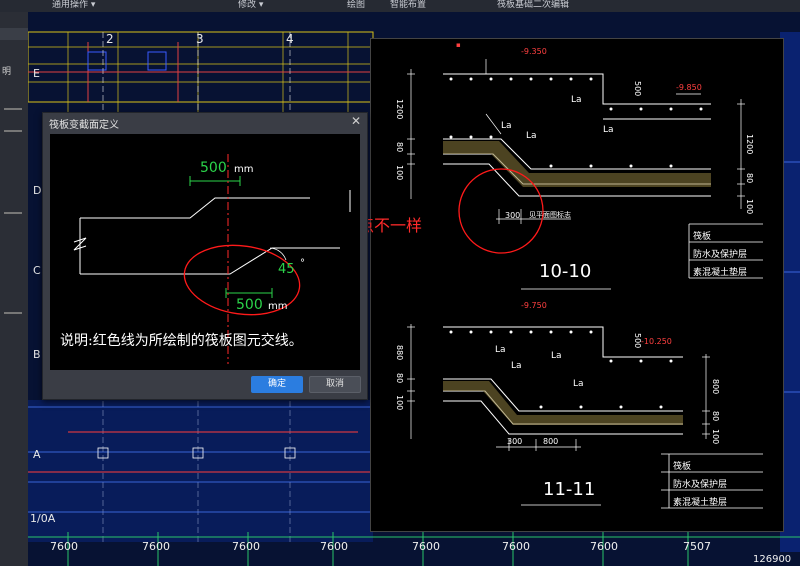 Image resolution: width=800 pixels, height=566 pixels. What do you see at coordinates (697, 546) in the screenshot?
I see `dim-value: 7507` at bounding box center [697, 546].